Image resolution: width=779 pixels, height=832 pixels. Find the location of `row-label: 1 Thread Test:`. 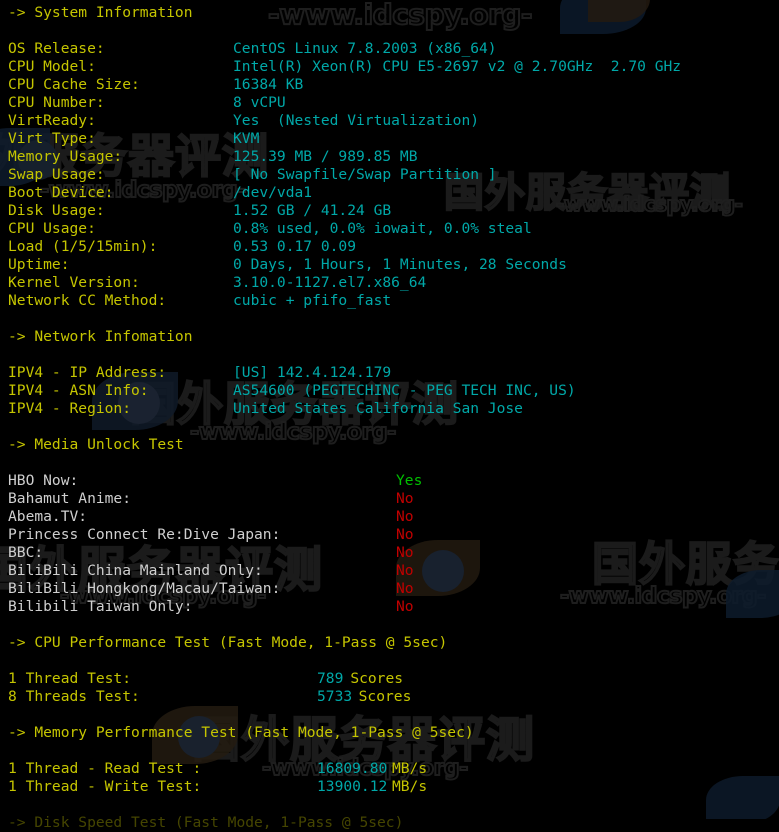

row-label: 1 Thread Test: is located at coordinates (70, 678).